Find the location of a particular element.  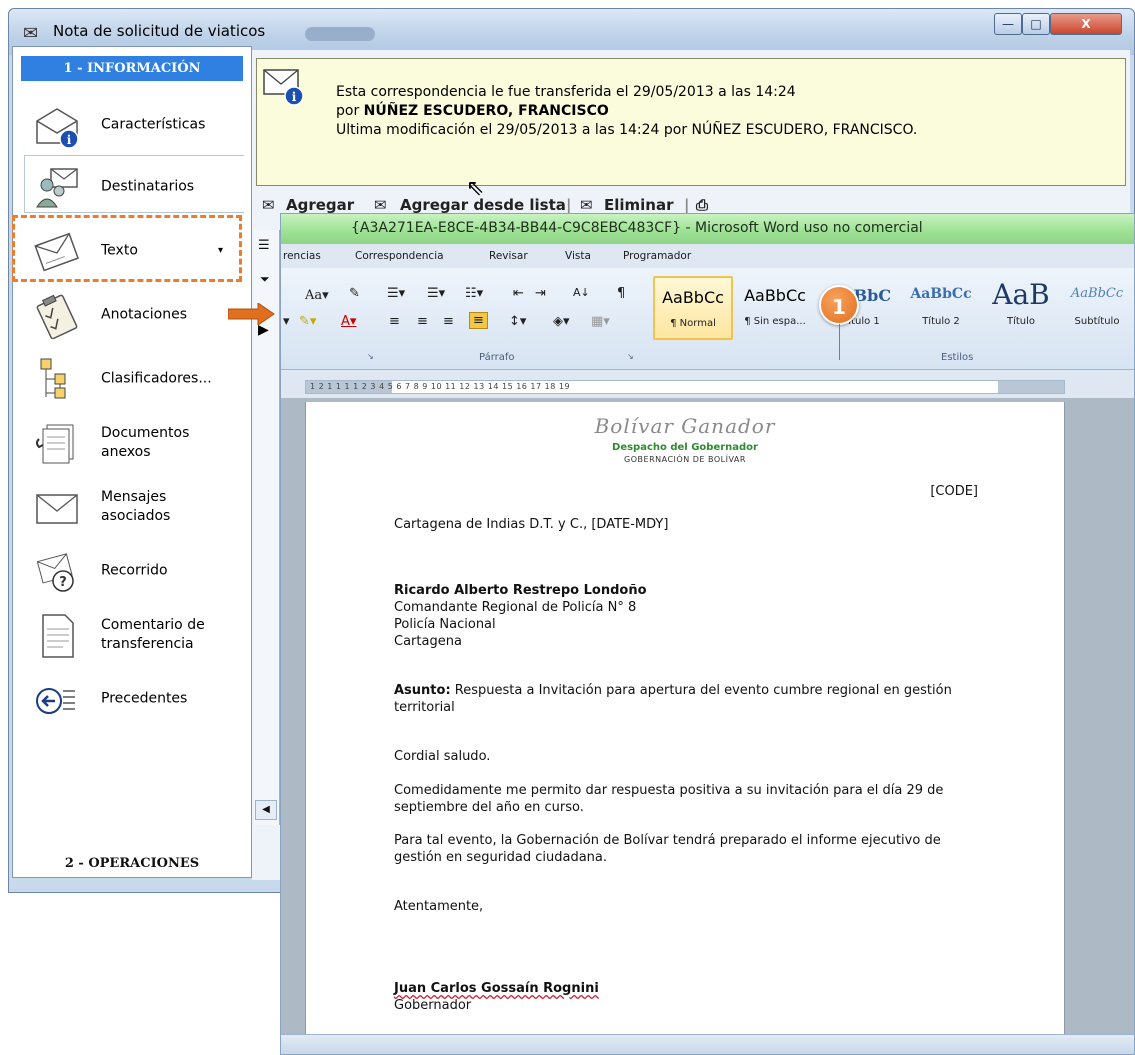

maximize-button: □ is located at coordinates (1036, 24).